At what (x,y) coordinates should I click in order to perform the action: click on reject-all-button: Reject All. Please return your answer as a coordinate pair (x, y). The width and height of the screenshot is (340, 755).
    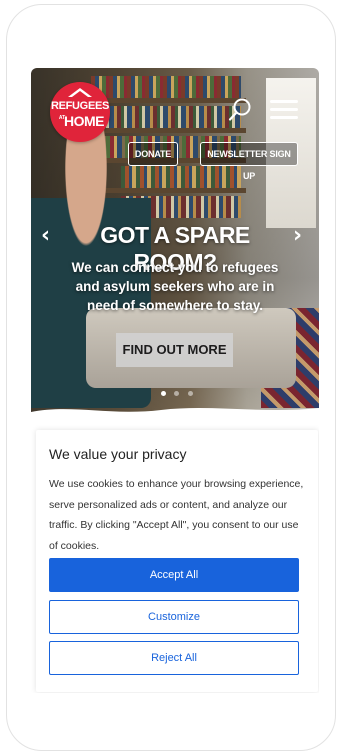
    Looking at the image, I should click on (174, 658).